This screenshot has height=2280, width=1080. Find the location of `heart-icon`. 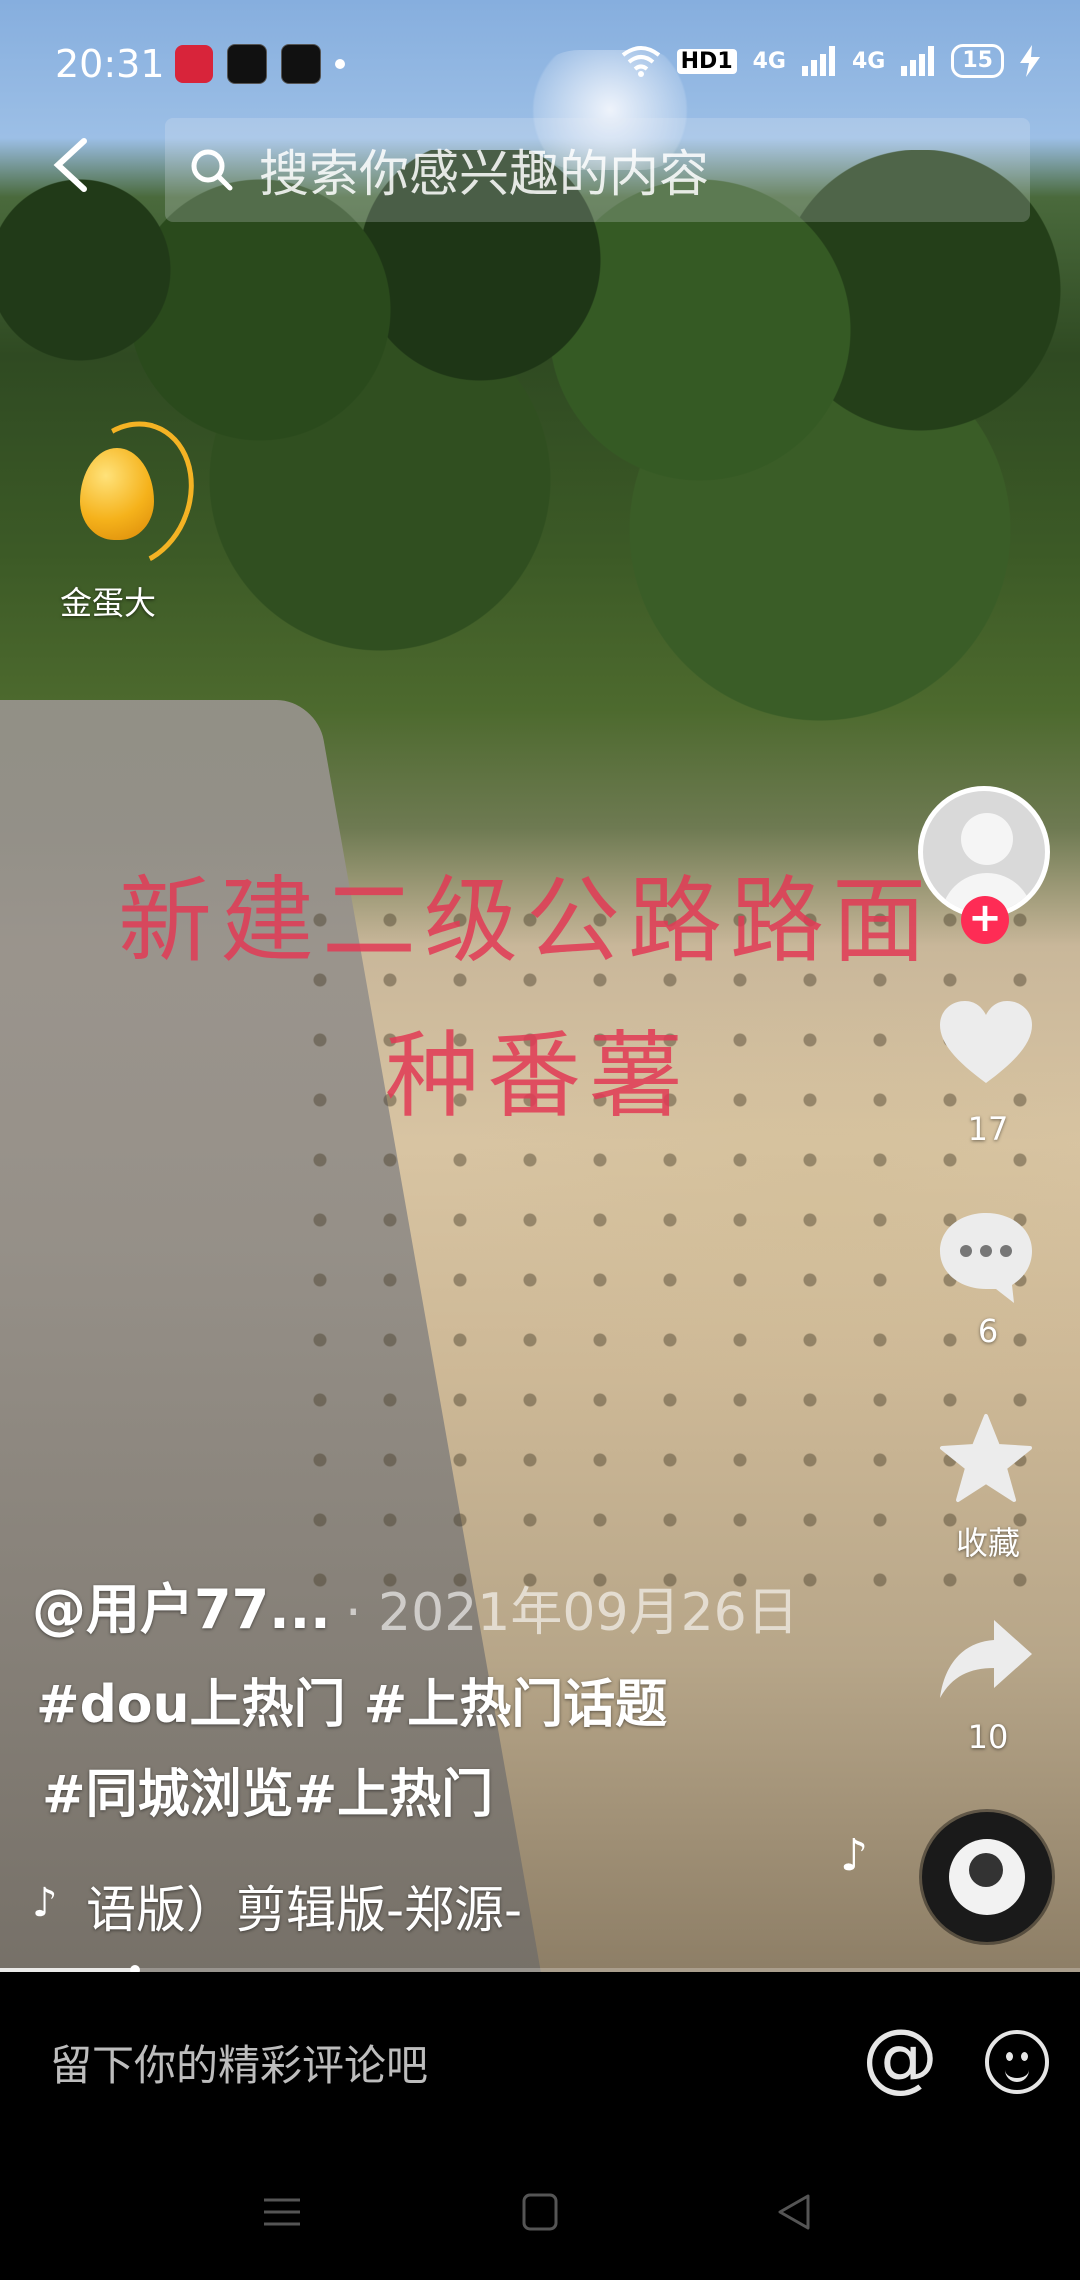

heart-icon is located at coordinates (986, 1045).